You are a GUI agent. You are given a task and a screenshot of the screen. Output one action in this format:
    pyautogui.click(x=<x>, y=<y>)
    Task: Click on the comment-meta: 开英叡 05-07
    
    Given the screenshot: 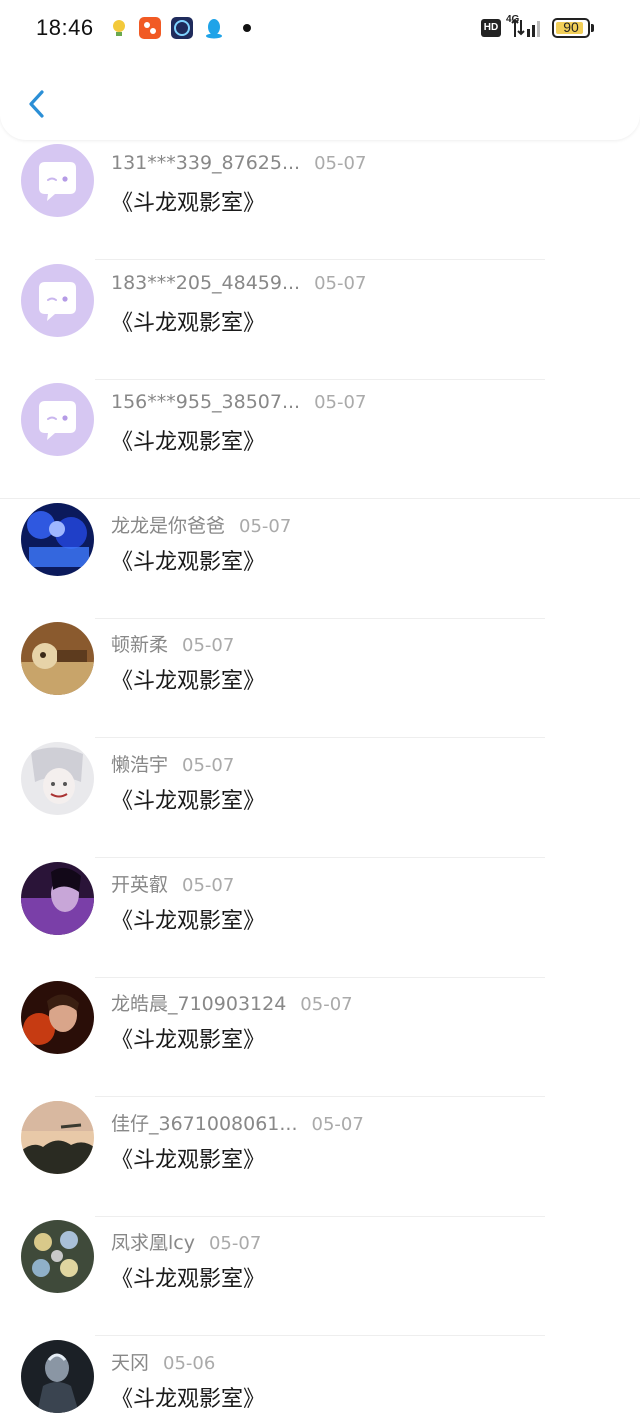 What is the action you would take?
    pyautogui.click(x=172, y=883)
    